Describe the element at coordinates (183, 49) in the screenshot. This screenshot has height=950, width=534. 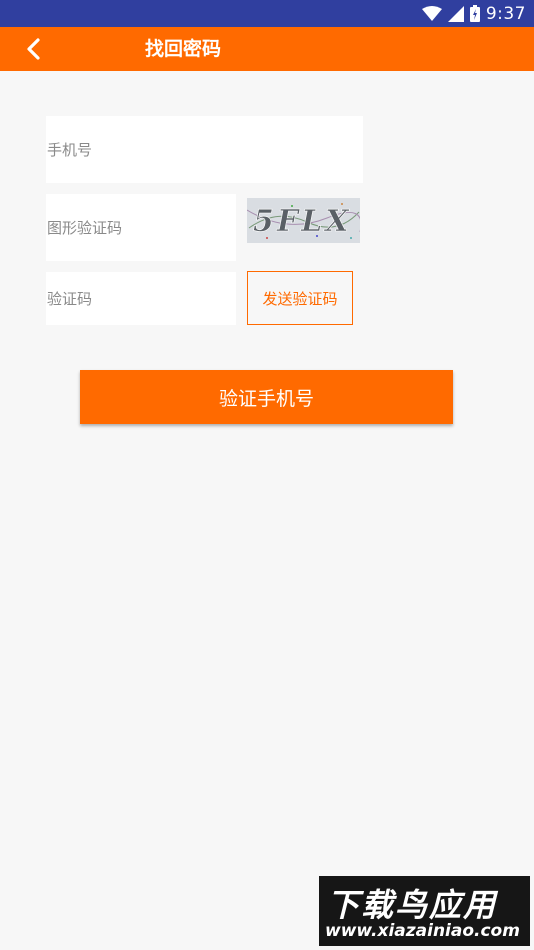
I see `page-title: 找回密码` at that location.